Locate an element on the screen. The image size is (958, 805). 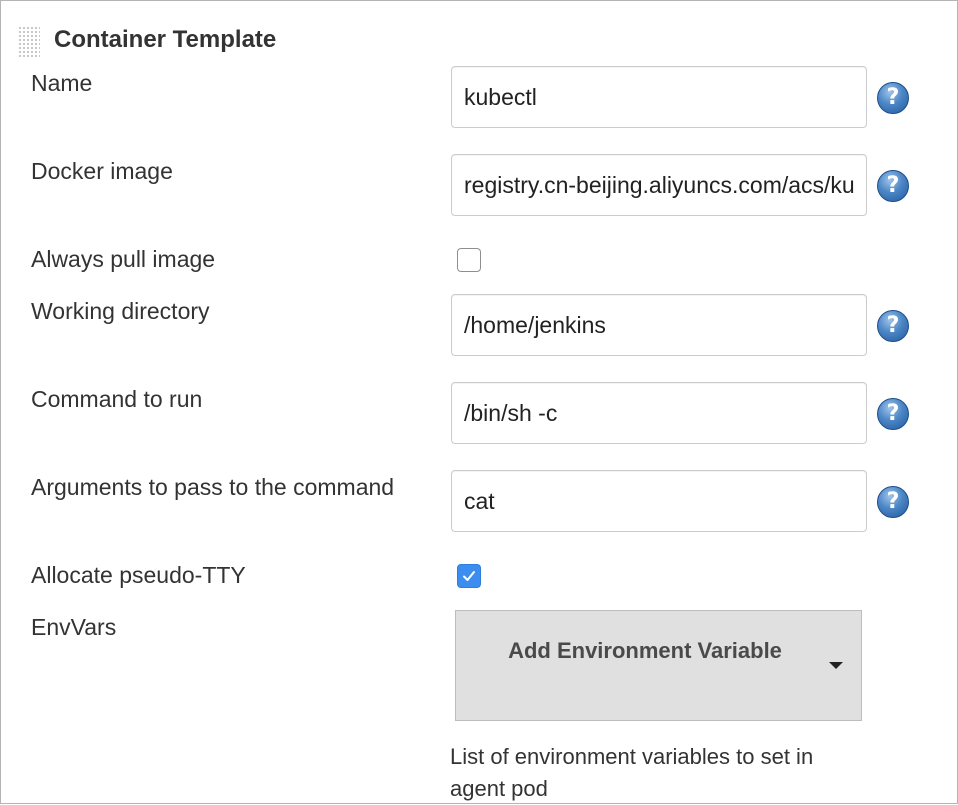
drag-handle-icon is located at coordinates (29, 41).